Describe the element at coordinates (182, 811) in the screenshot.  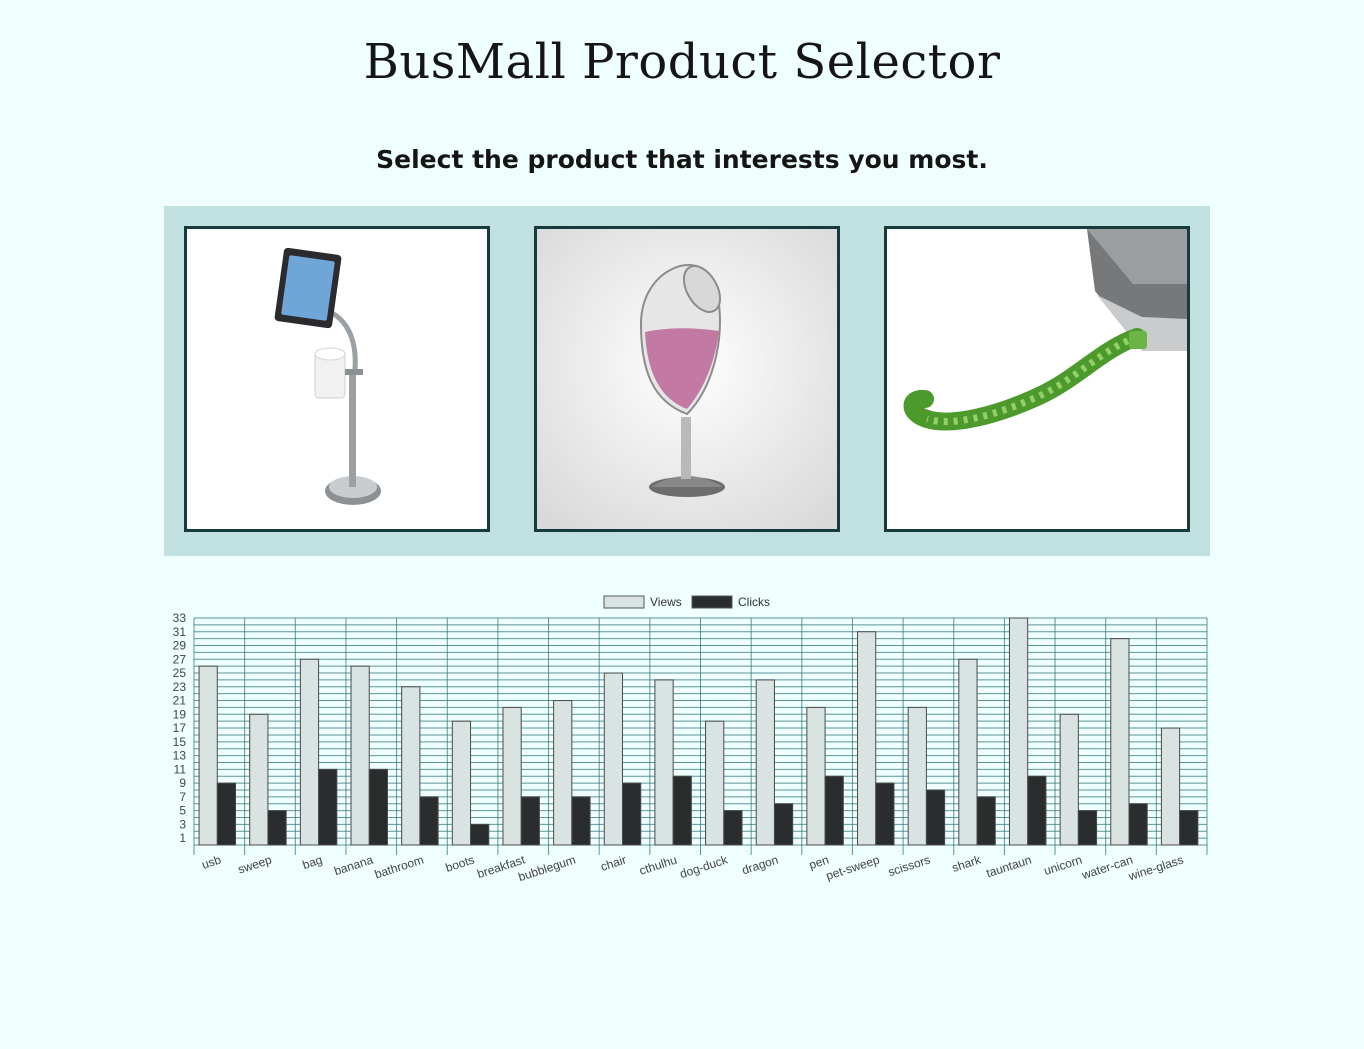
I see `y-tick-label: 5` at that location.